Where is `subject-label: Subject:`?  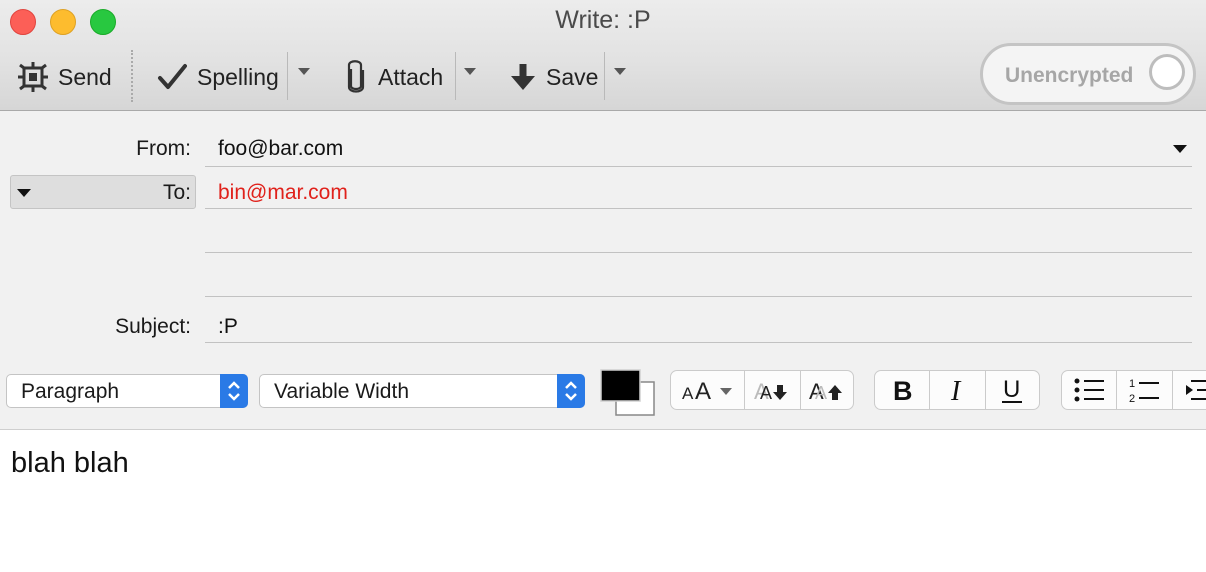 subject-label: Subject: is located at coordinates (153, 326).